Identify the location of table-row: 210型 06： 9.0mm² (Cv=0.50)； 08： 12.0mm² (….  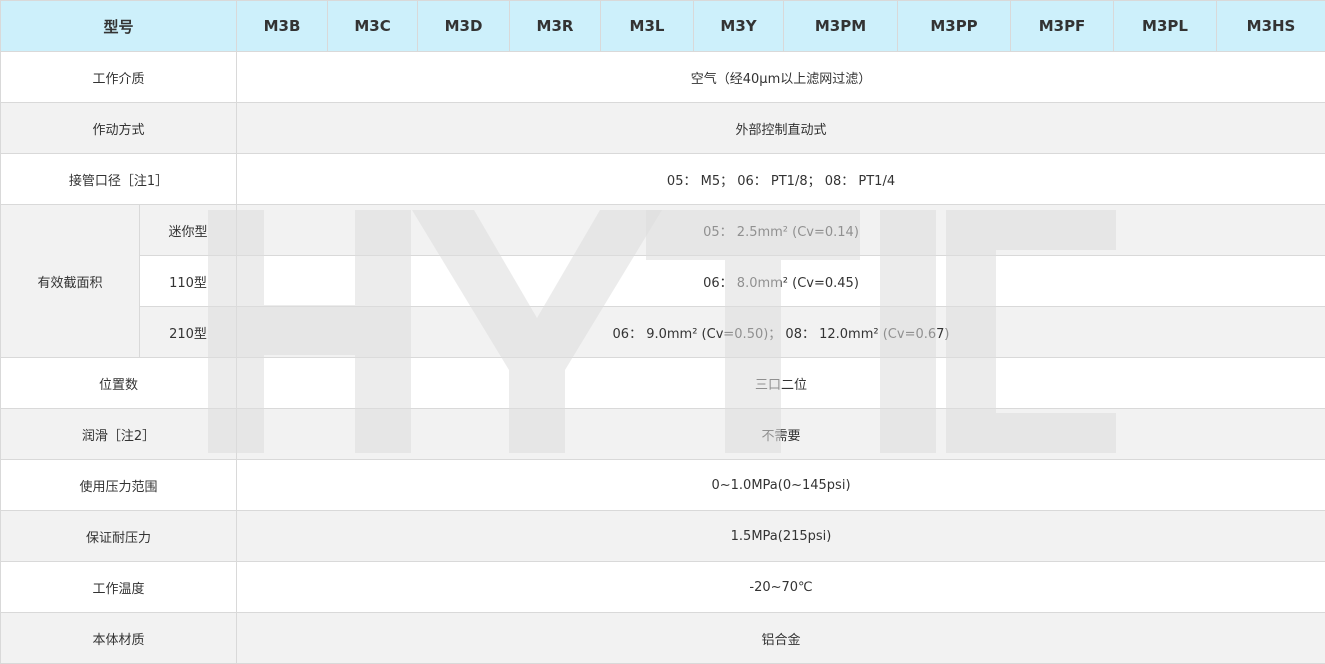
(663, 332).